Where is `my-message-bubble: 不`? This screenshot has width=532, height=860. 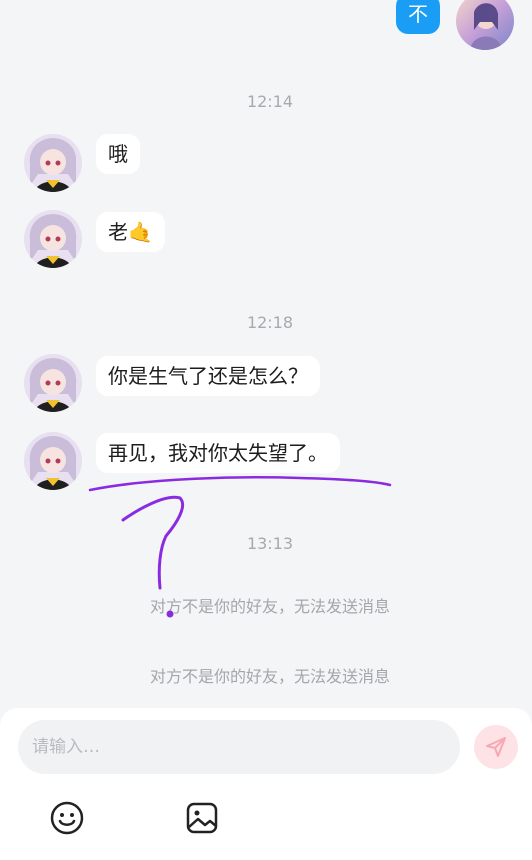
my-message-bubble: 不 is located at coordinates (418, 17).